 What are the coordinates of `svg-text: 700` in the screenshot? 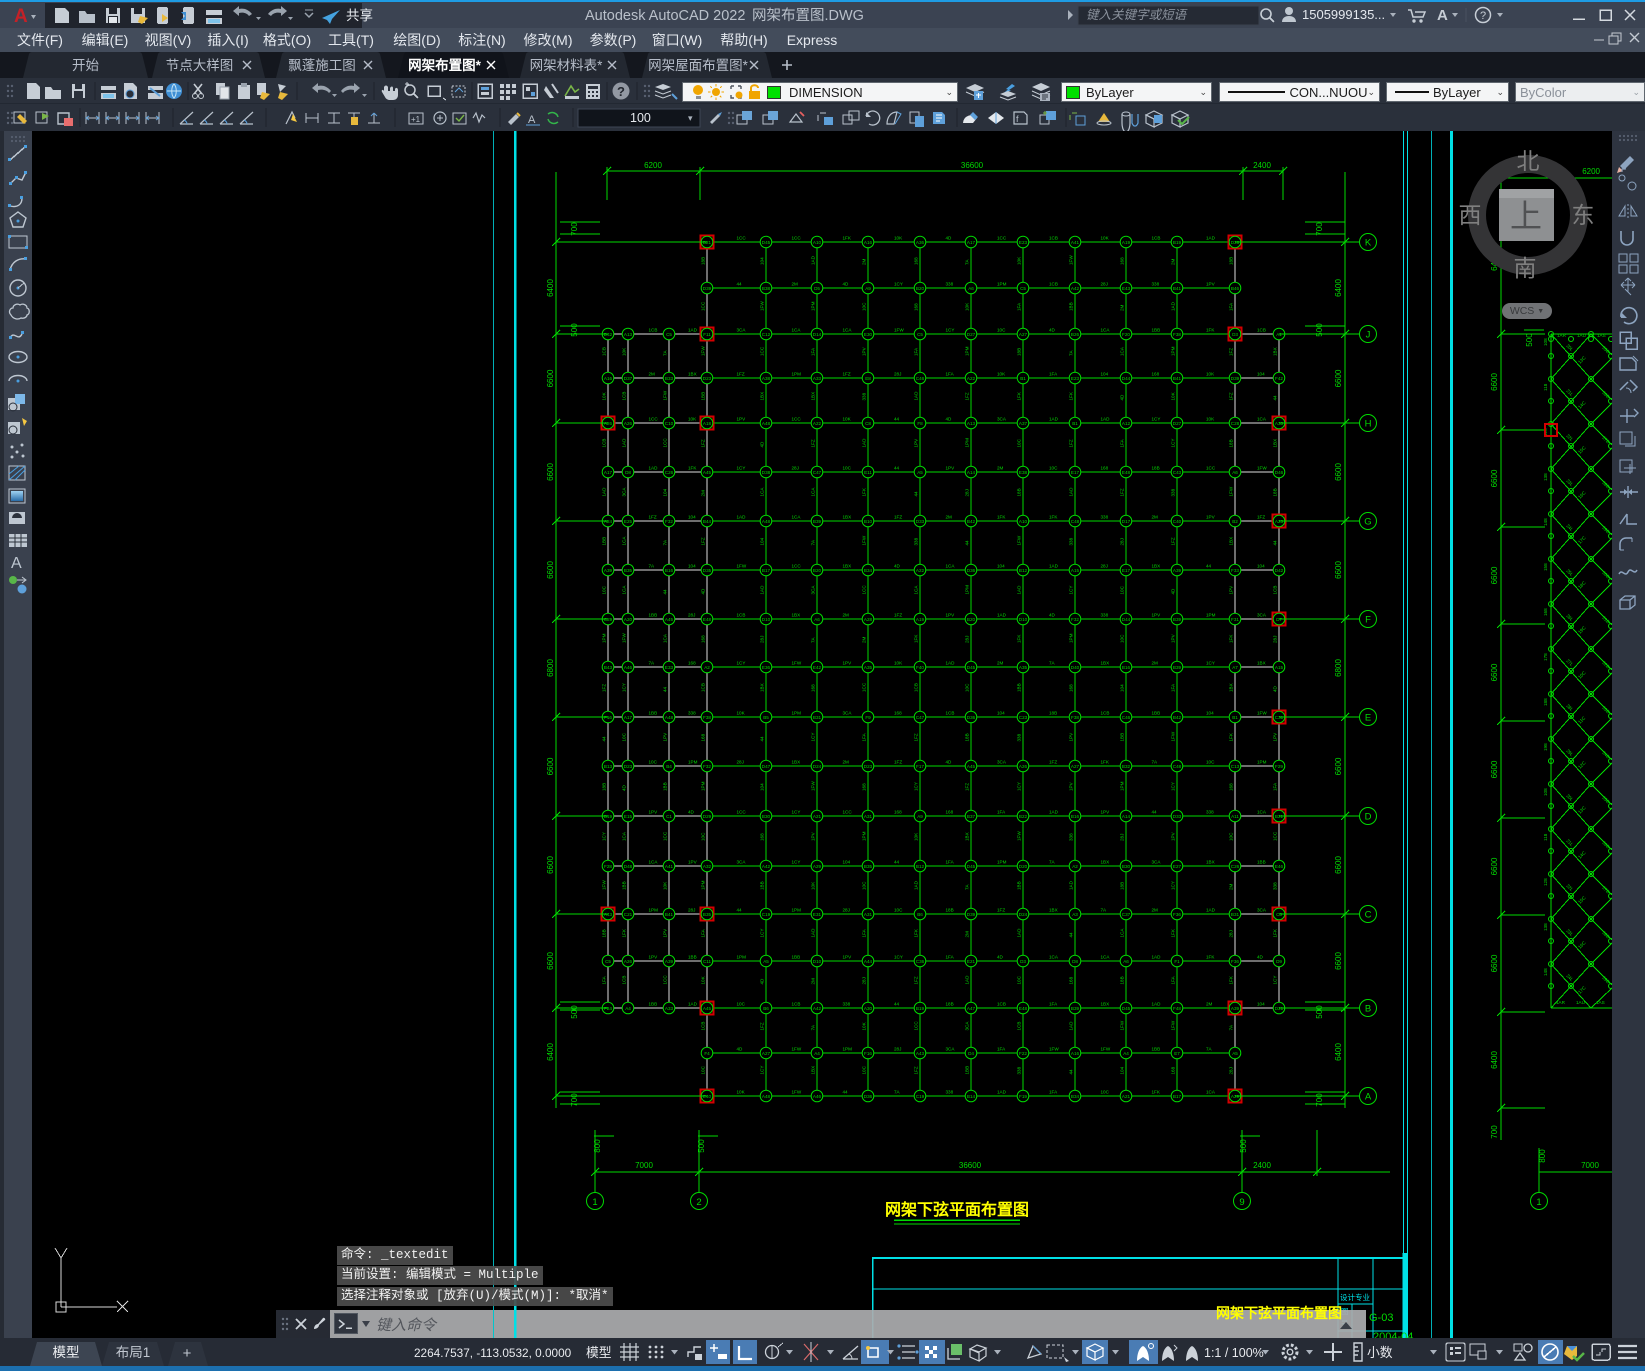 It's located at (1319, 1100).